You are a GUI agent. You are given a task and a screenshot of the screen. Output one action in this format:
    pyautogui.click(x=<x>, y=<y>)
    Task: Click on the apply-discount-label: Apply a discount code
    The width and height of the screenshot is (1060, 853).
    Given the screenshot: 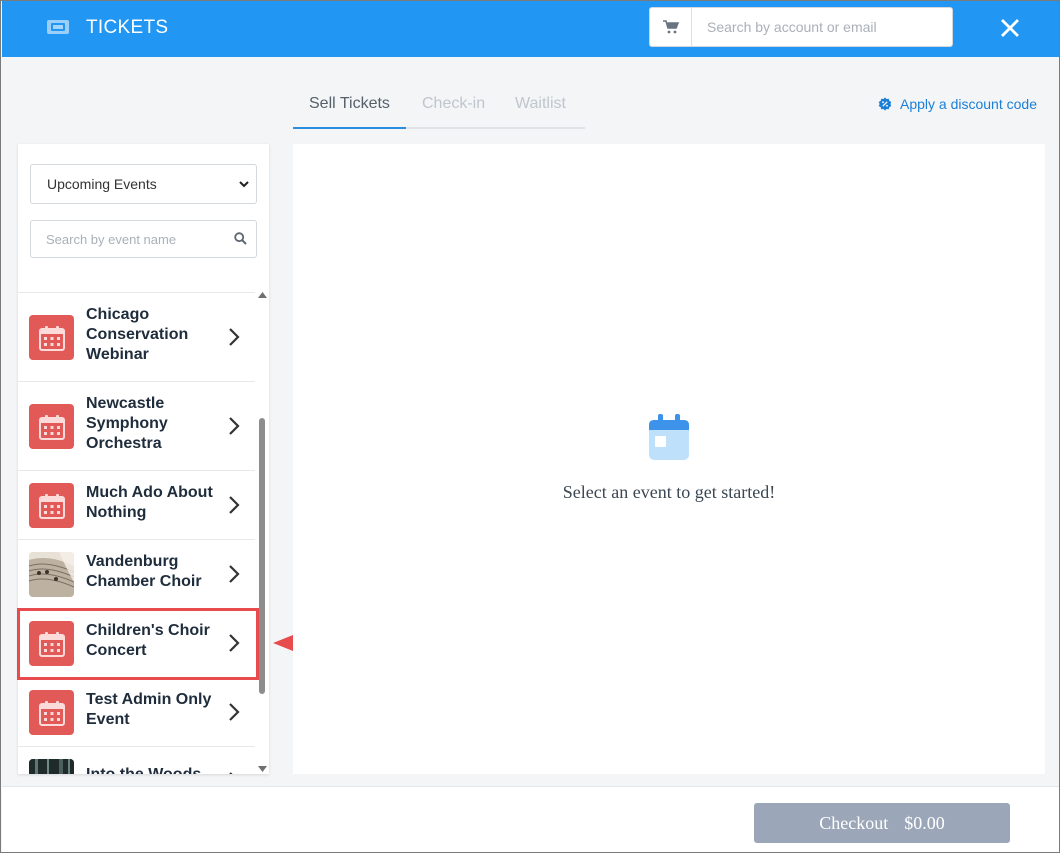 What is the action you would take?
    pyautogui.click(x=968, y=104)
    